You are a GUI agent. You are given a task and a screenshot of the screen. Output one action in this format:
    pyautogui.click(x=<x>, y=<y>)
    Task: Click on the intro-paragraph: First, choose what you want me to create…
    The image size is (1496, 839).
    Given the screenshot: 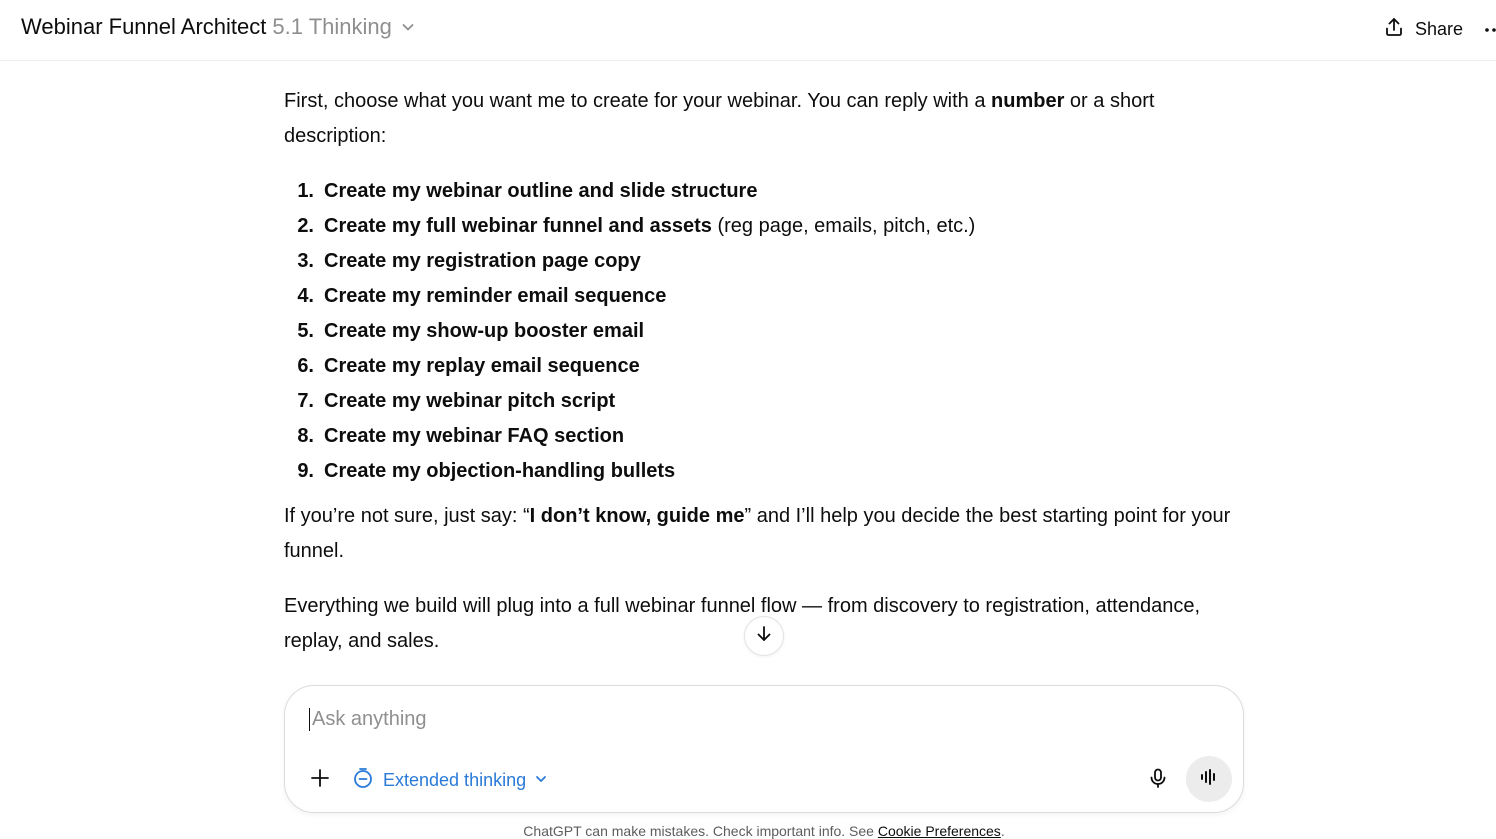 What is the action you would take?
    pyautogui.click(x=719, y=118)
    